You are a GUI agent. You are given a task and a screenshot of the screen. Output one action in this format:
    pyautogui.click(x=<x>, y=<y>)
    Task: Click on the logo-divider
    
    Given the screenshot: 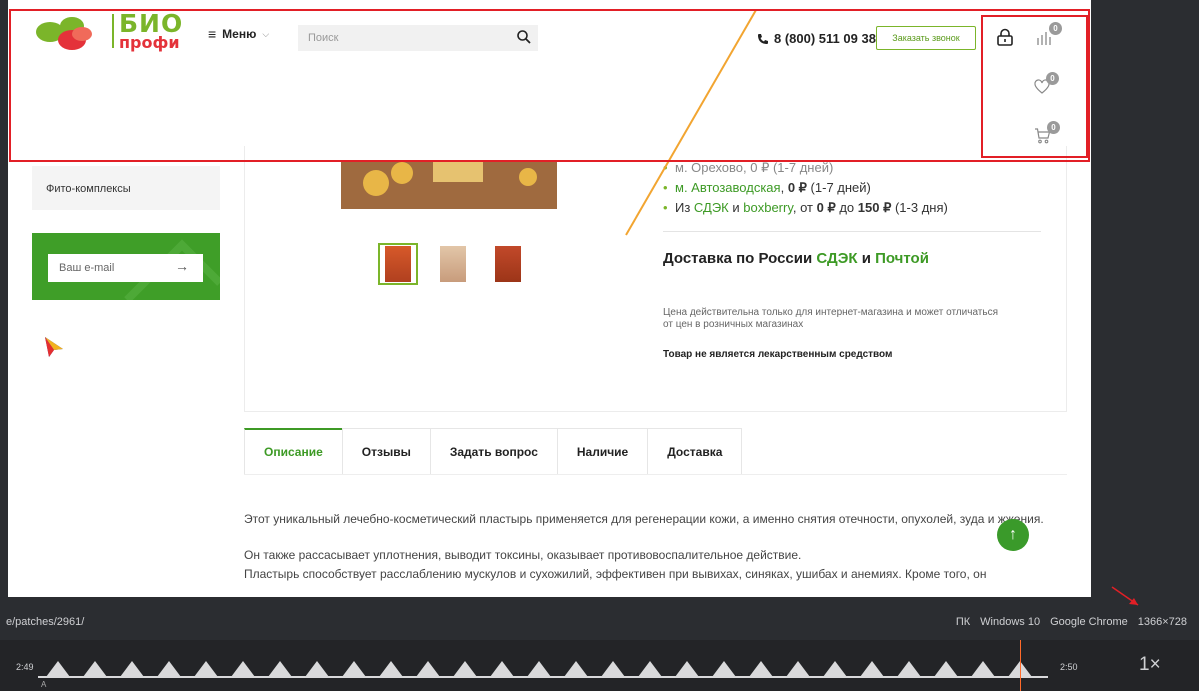 What is the action you would take?
    pyautogui.click(x=113, y=31)
    